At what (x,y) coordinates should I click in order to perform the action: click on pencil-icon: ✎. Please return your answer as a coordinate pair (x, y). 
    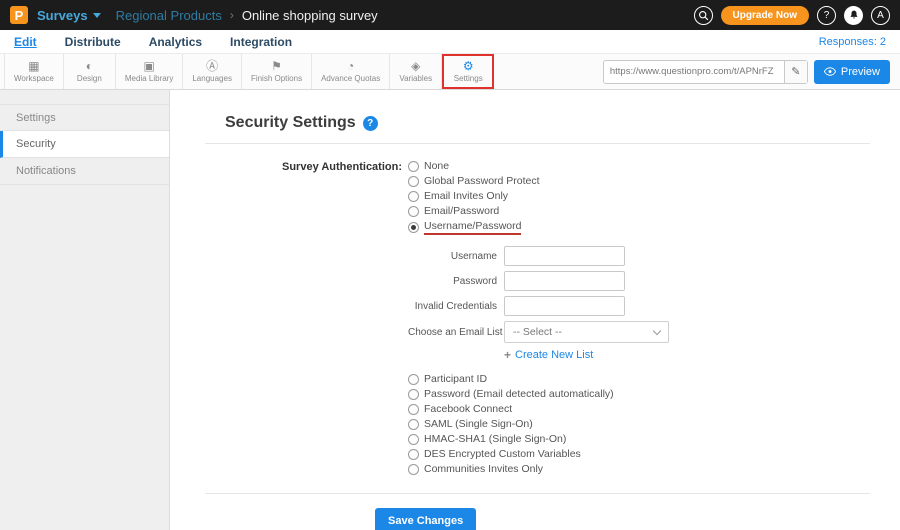
    Looking at the image, I should click on (796, 72).